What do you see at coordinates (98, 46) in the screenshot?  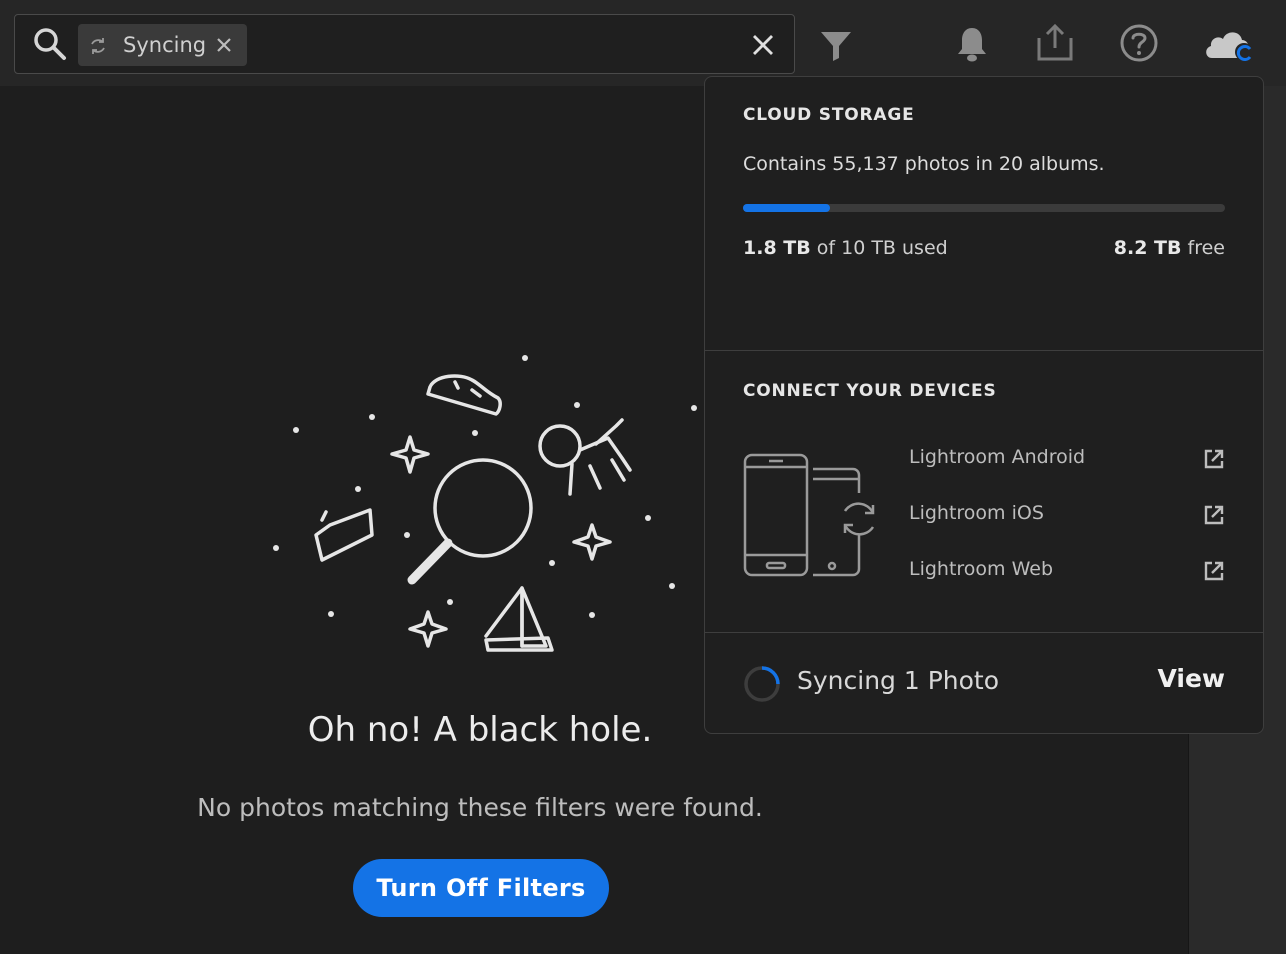 I see `sync-icon` at bounding box center [98, 46].